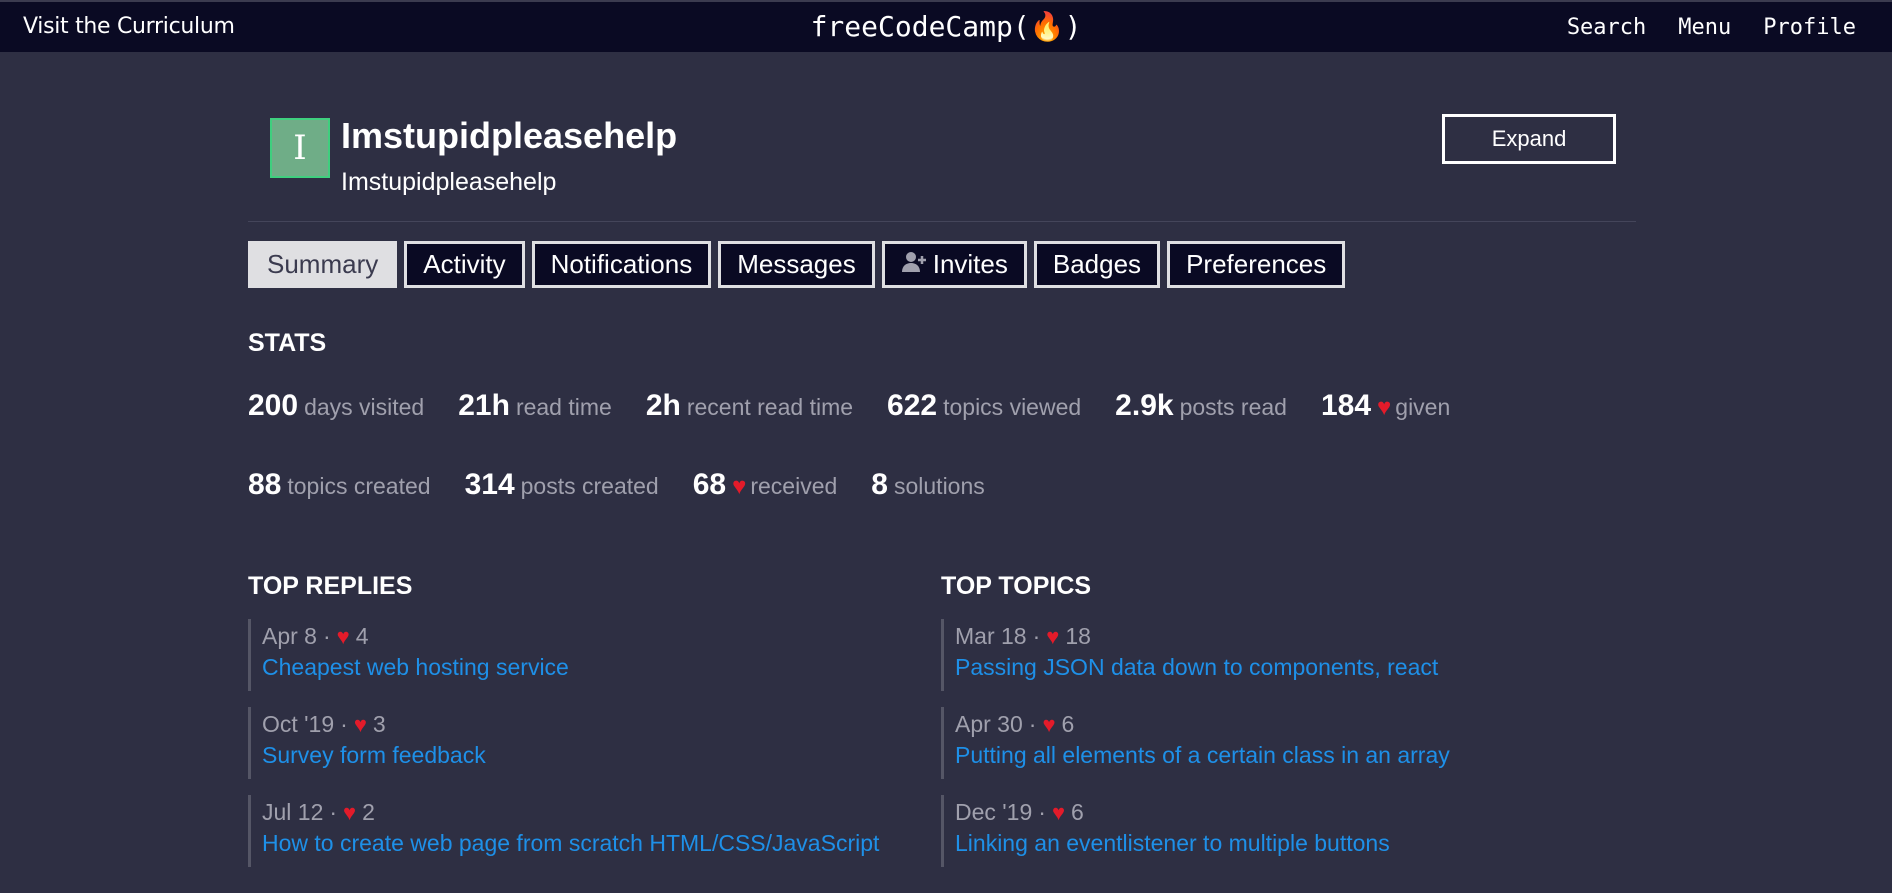 Image resolution: width=1892 pixels, height=893 pixels. Describe the element at coordinates (912, 405) in the screenshot. I see `stat-value: 622` at that location.